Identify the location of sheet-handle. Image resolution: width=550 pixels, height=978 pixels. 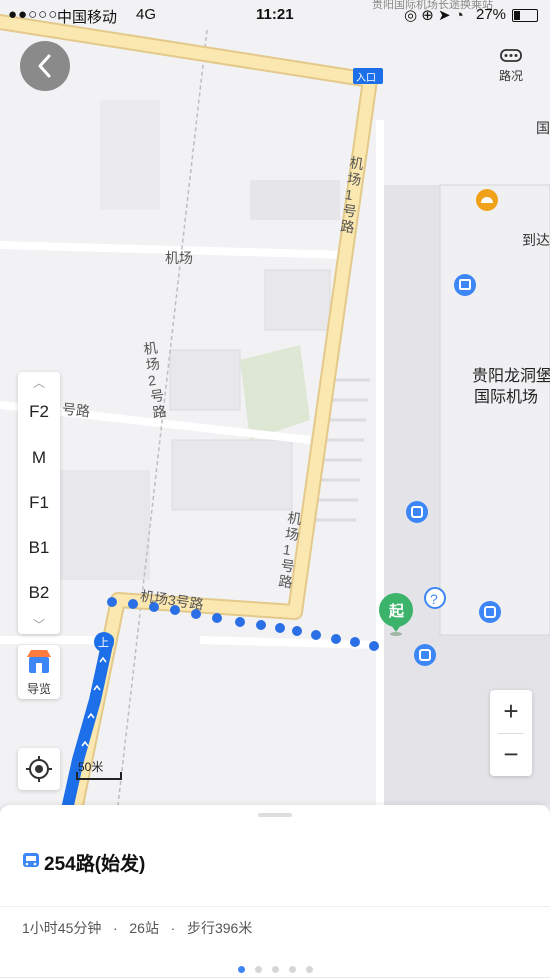
(275, 815).